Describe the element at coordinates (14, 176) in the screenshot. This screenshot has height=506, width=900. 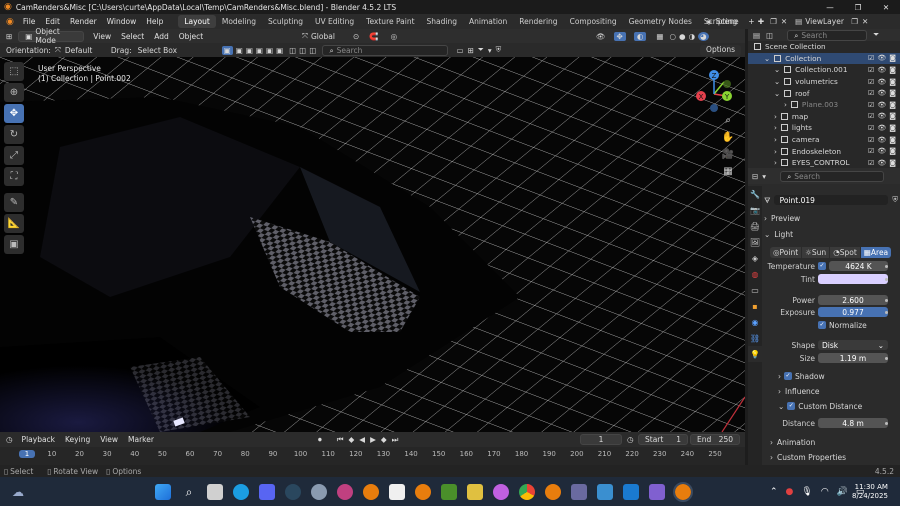
I see `transform-tool-icon: ⛶` at that location.